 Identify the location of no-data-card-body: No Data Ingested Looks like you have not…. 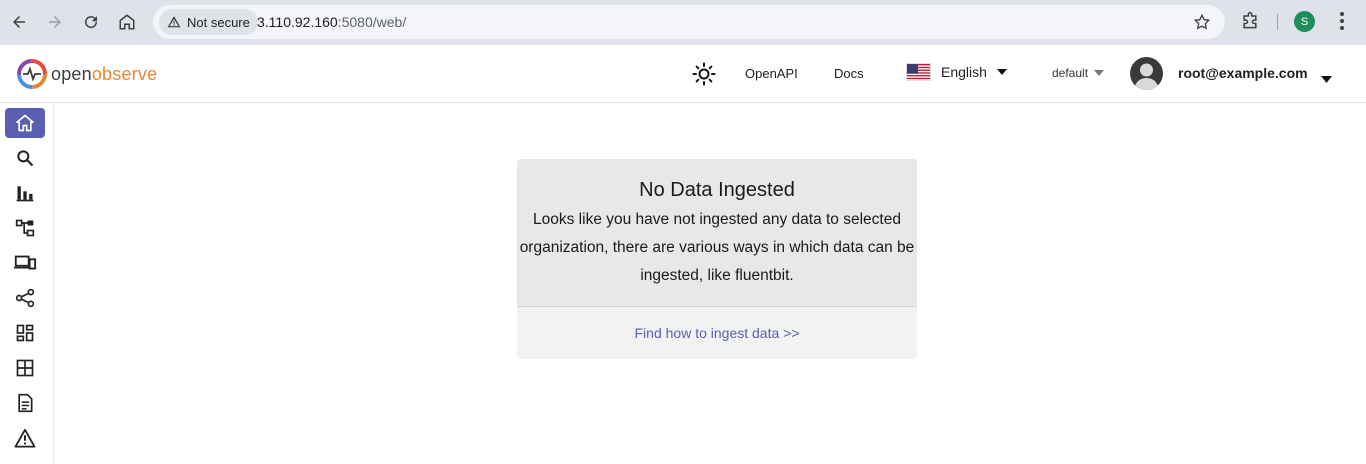
(717, 233).